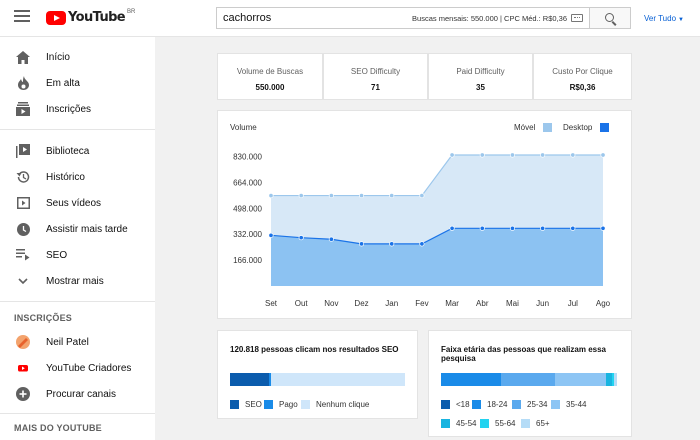 The width and height of the screenshot is (700, 440). Describe the element at coordinates (375, 87) in the screenshot. I see `metric-value: 71` at that location.